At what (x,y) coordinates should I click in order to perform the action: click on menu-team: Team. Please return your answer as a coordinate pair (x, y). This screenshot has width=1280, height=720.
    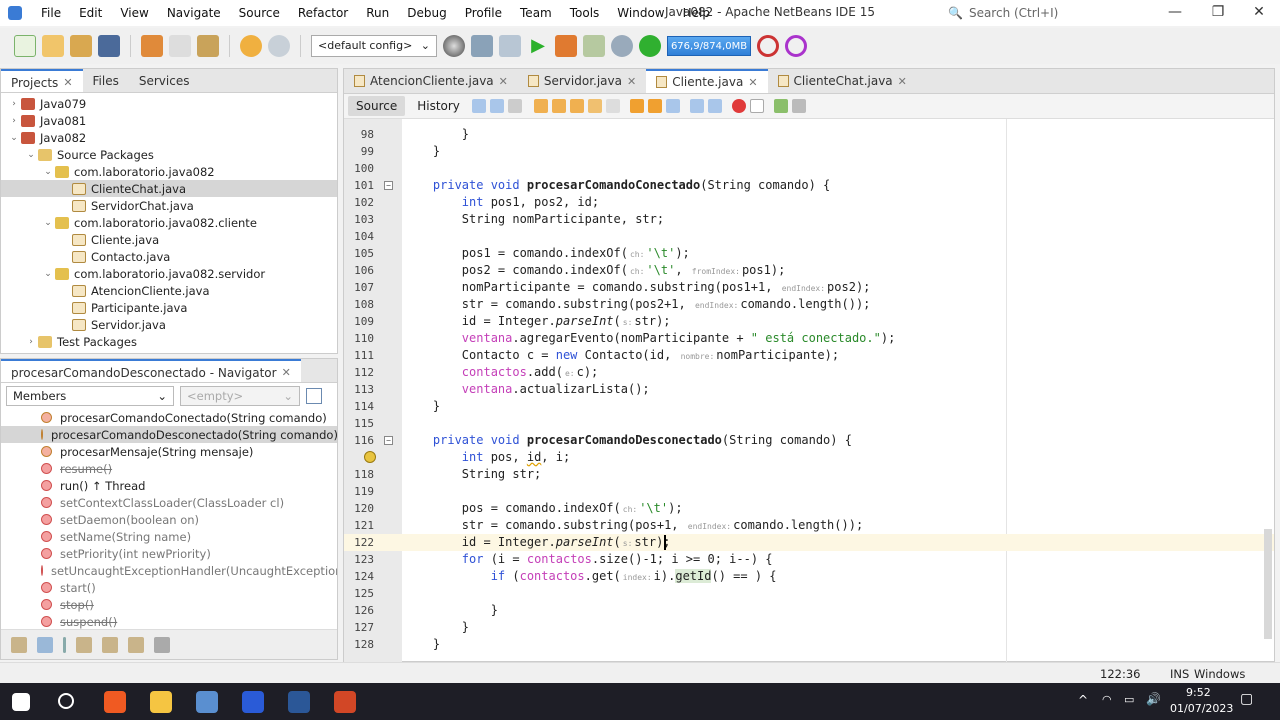
    Looking at the image, I should click on (536, 13).